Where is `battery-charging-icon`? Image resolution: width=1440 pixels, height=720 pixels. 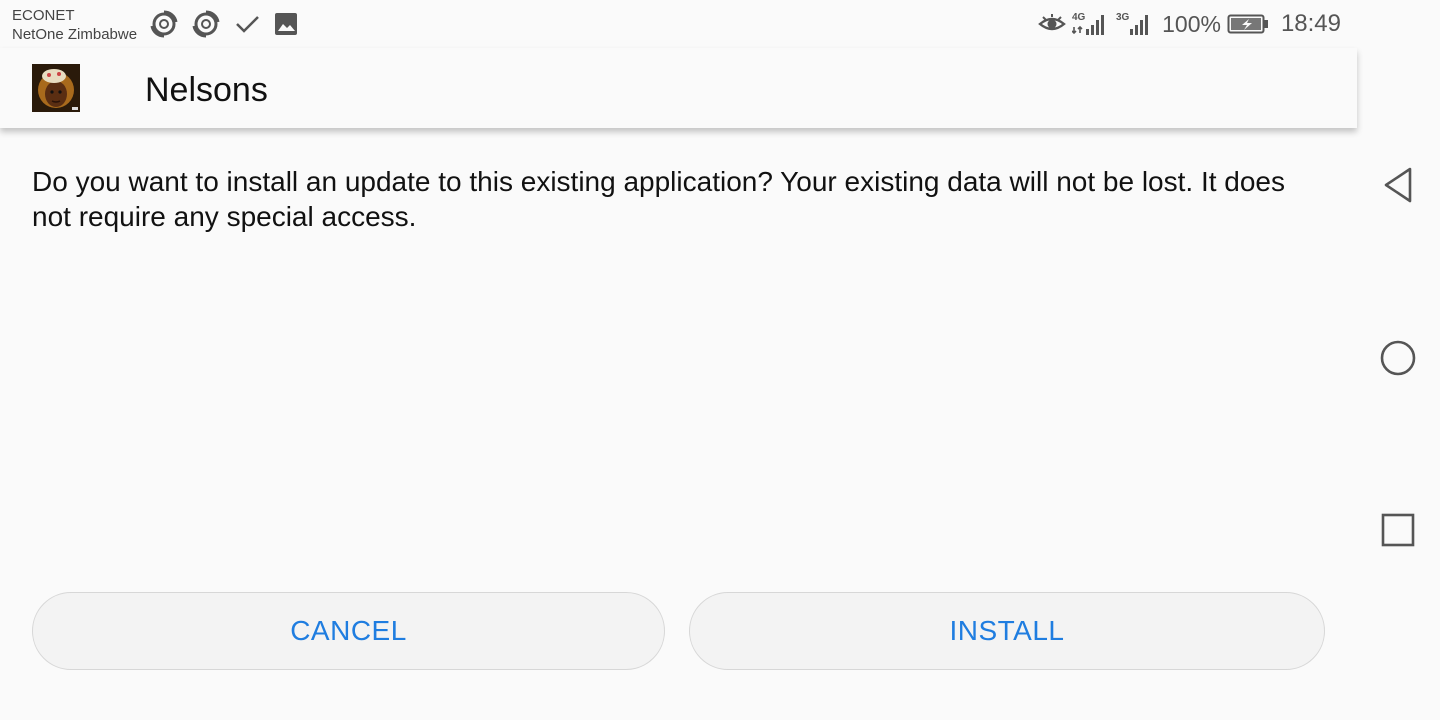
battery-charging-icon is located at coordinates (1248, 24).